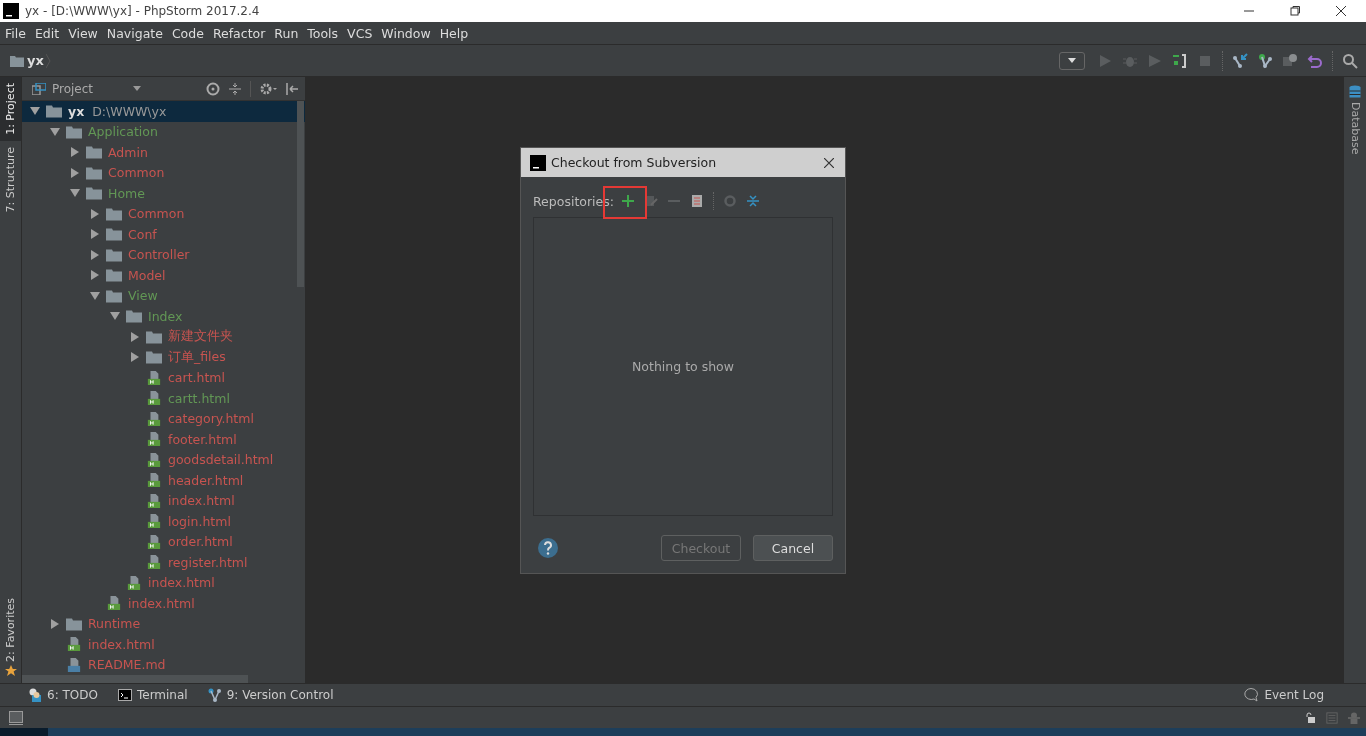 The height and width of the screenshot is (736, 1366). Describe the element at coordinates (35, 60) in the screenshot. I see `breadcrumb-item: yx` at that location.